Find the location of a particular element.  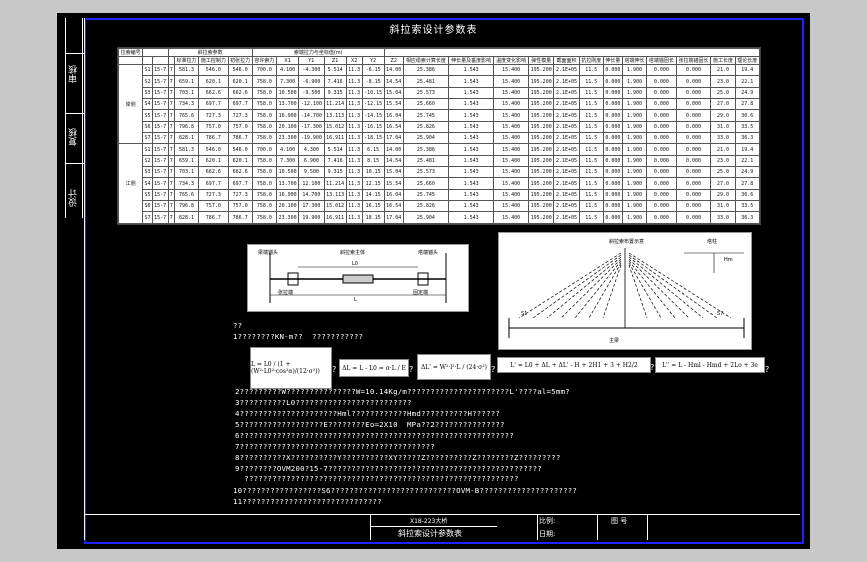

table-cell: S1 is located at coordinates (147, 70).